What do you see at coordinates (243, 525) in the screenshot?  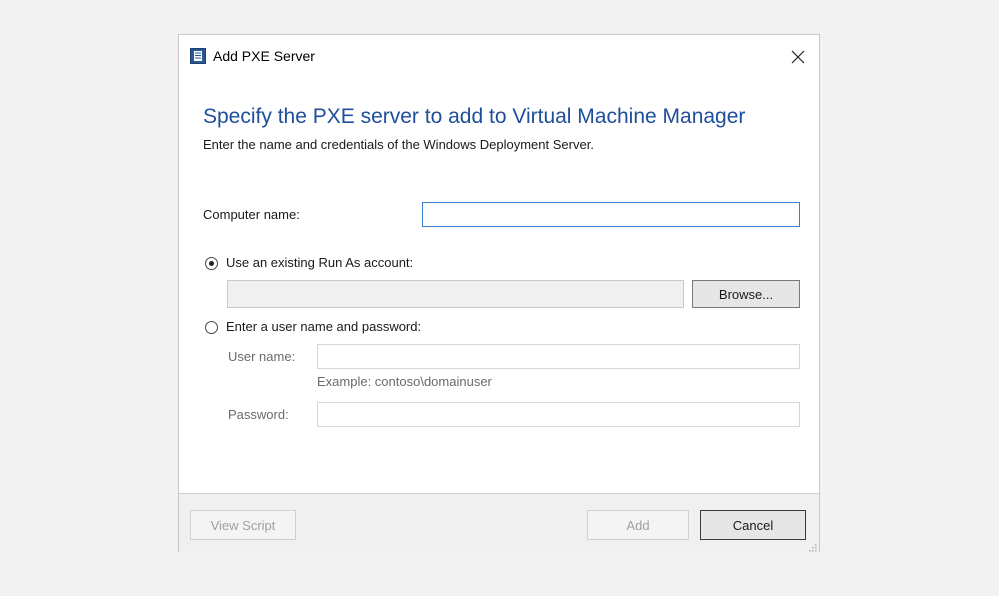 I see `view-script-button: View Script` at bounding box center [243, 525].